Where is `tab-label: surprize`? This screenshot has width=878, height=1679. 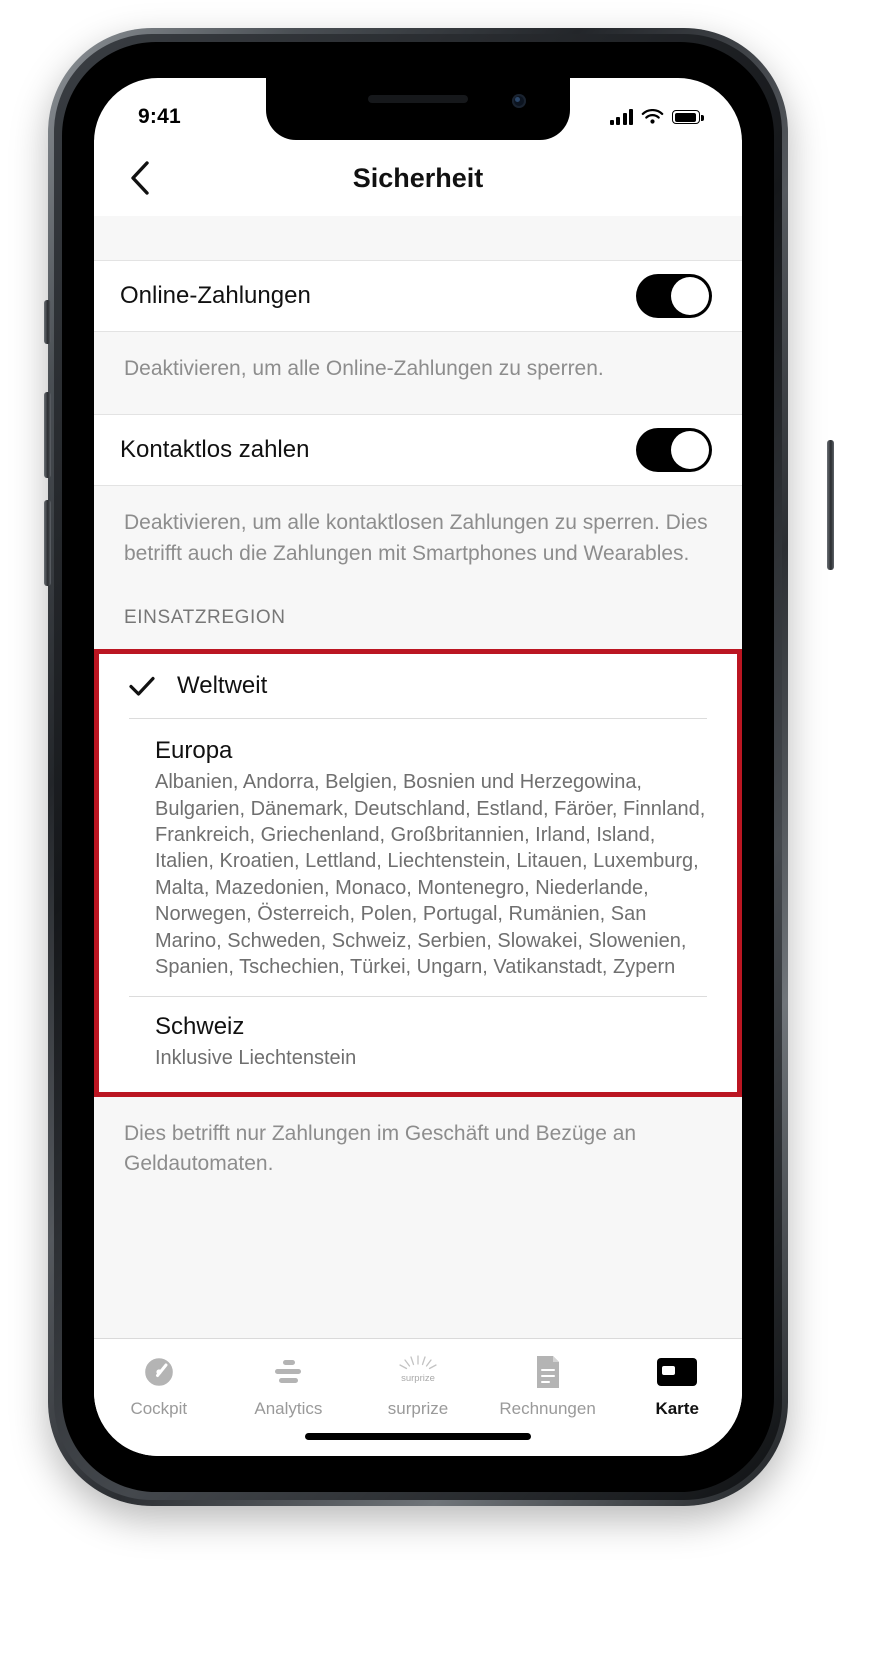
tab-label: surprize is located at coordinates (418, 1408).